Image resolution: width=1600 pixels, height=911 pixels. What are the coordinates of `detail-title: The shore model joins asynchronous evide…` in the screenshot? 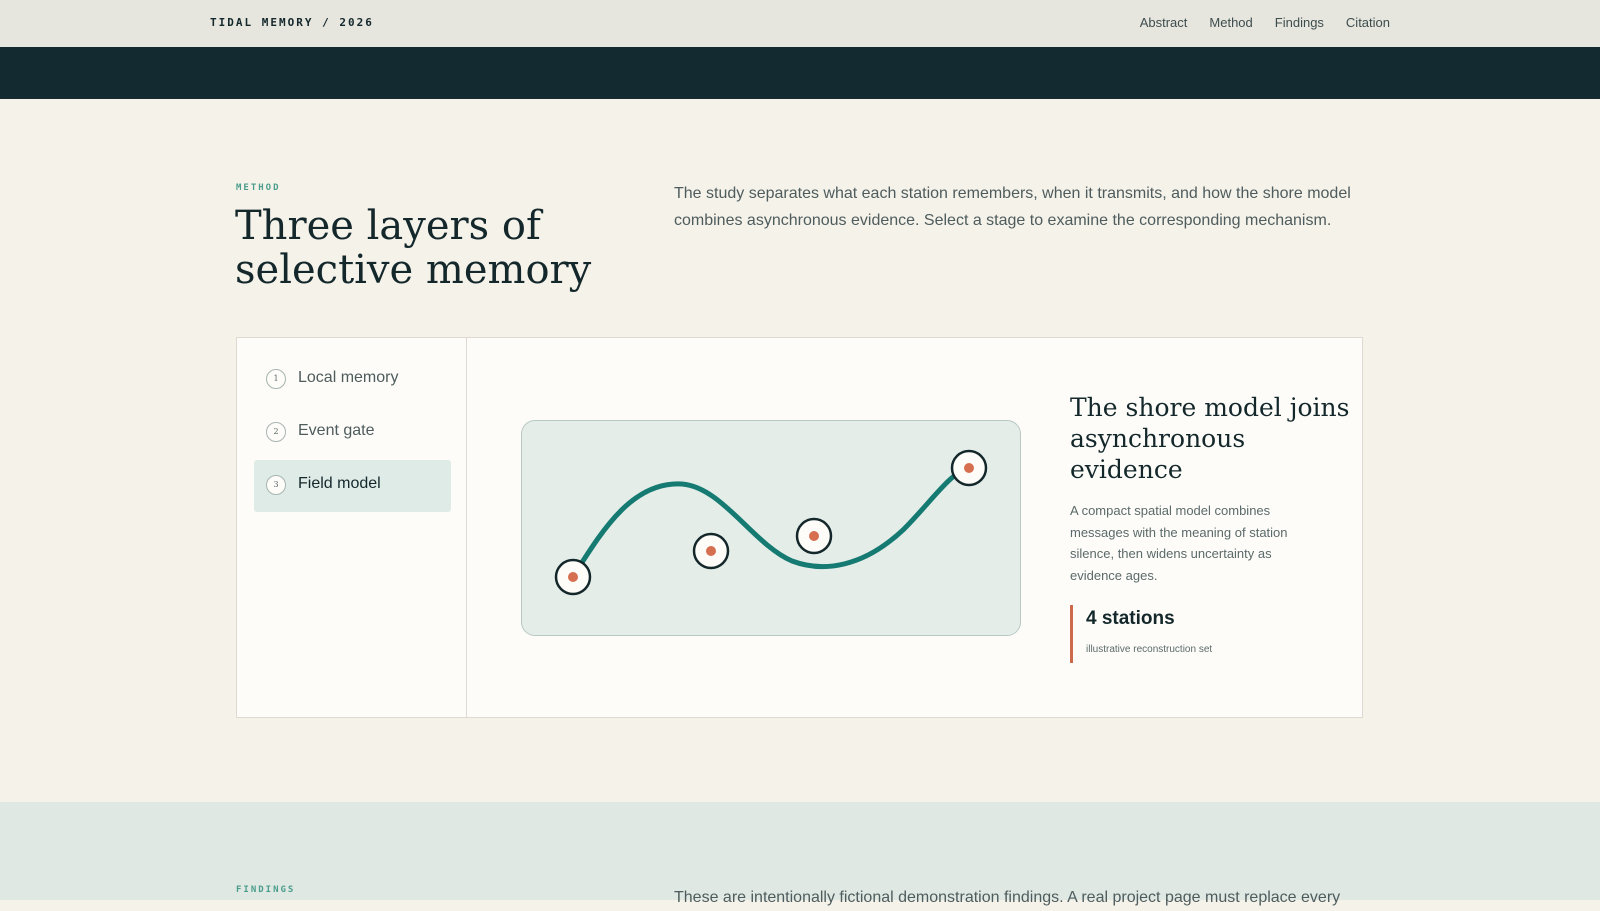 It's located at (1210, 438).